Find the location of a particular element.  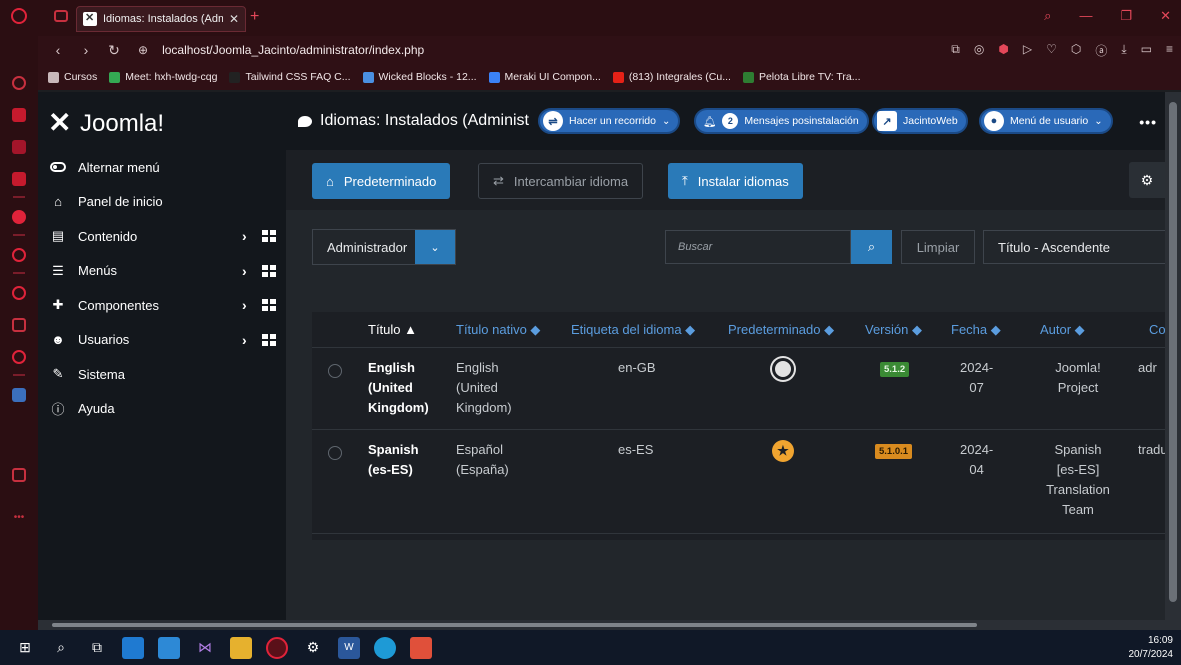

file-explorer-icon is located at coordinates (241, 647).